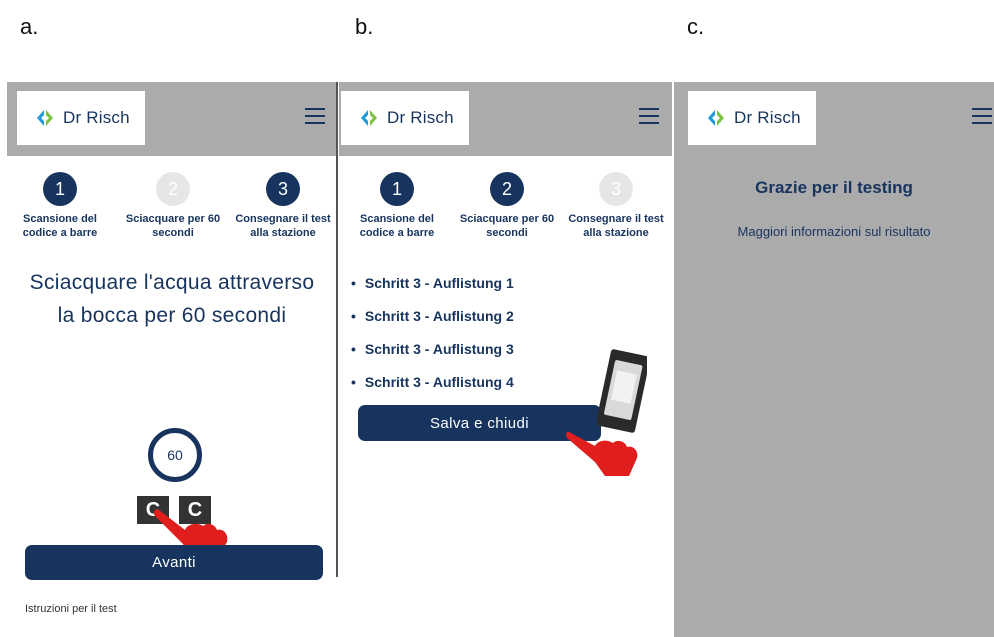  I want to click on list-item: Schritt 3 - Auflistung 3, so click(432, 348).